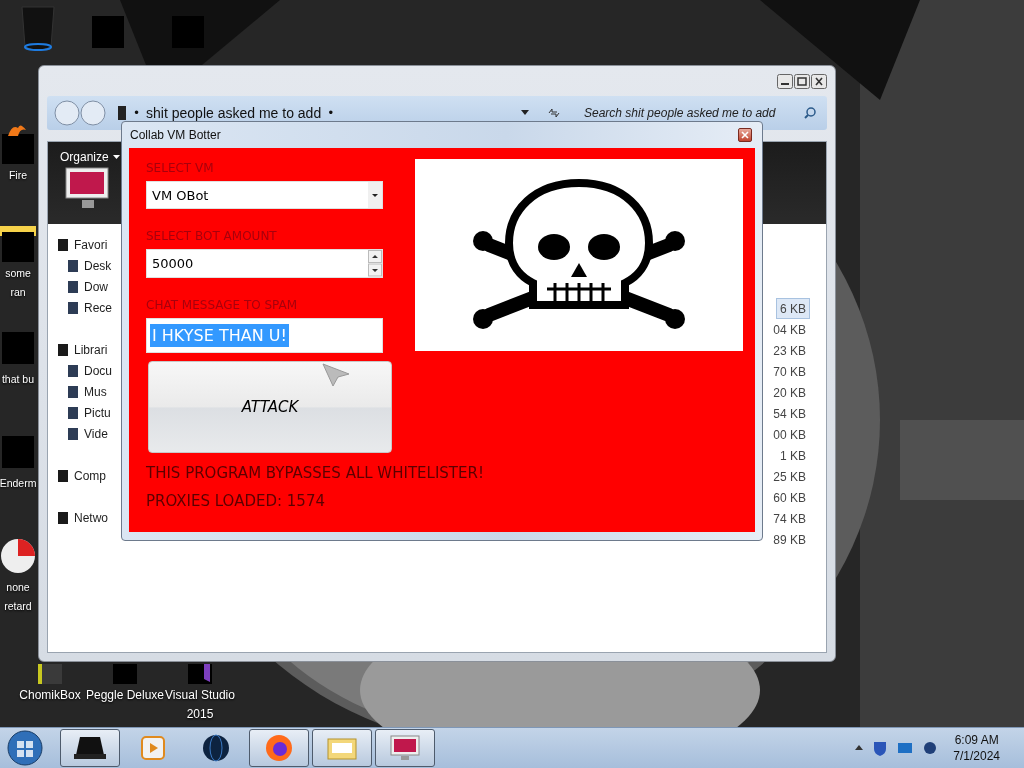  I want to click on field-label: CHAT MESSAGE TO SPAM, so click(222, 305).